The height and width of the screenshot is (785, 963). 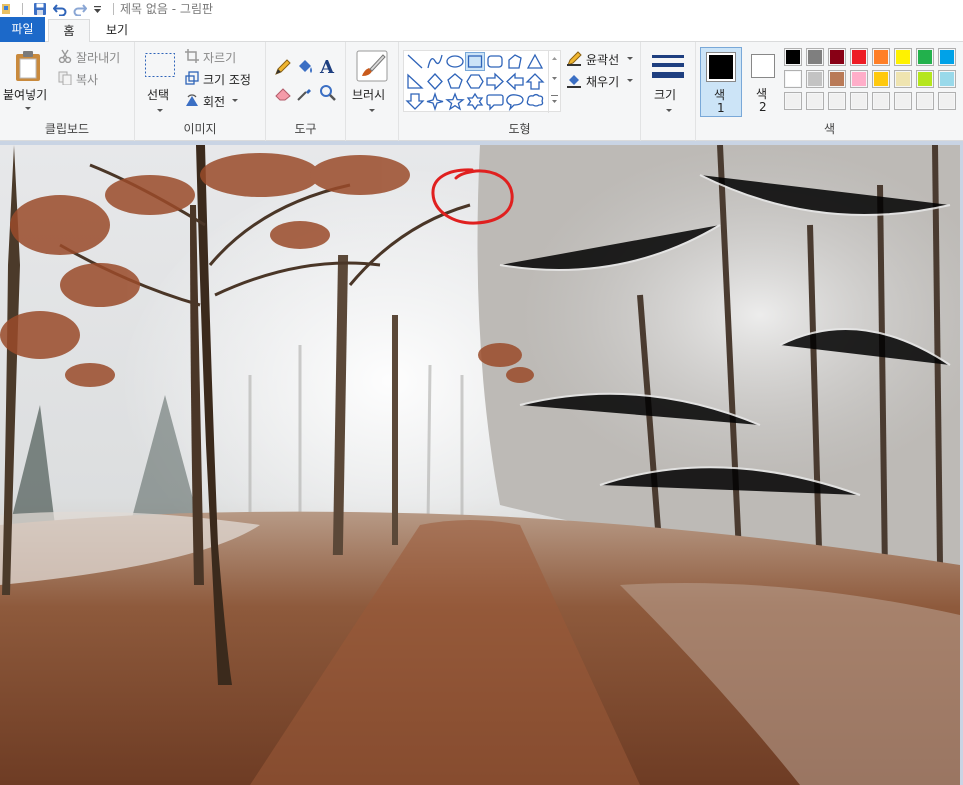 I want to click on brushes-label: 브러시, so click(x=369, y=95).